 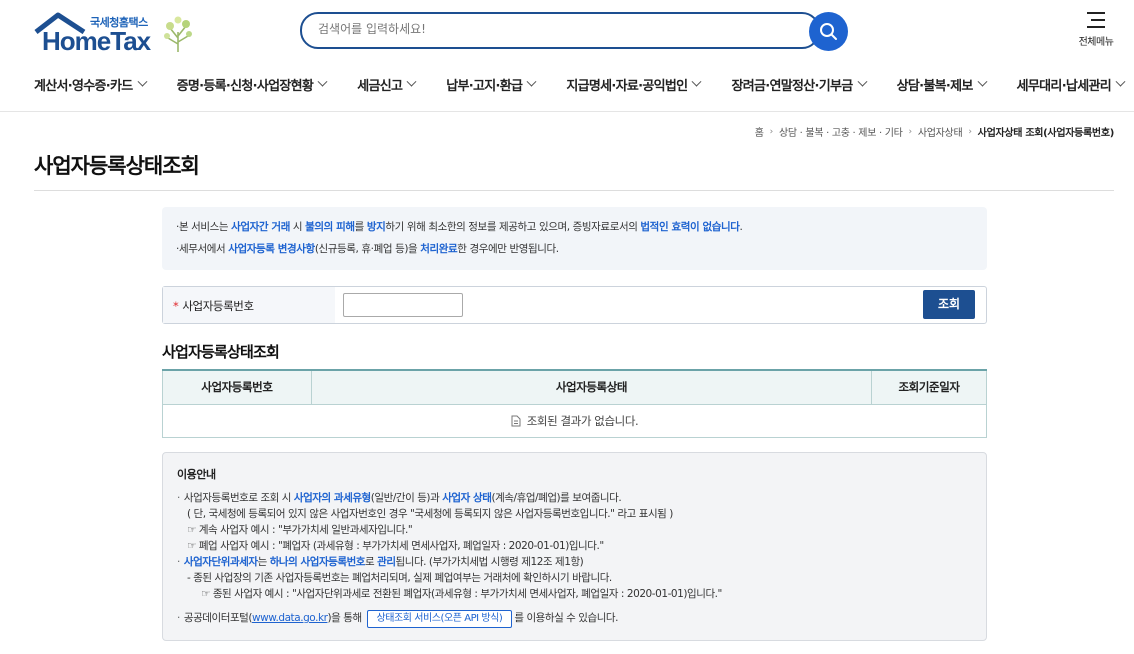 What do you see at coordinates (220, 562) in the screenshot?
I see `guide-highlight: 사업자단위과세자` at bounding box center [220, 562].